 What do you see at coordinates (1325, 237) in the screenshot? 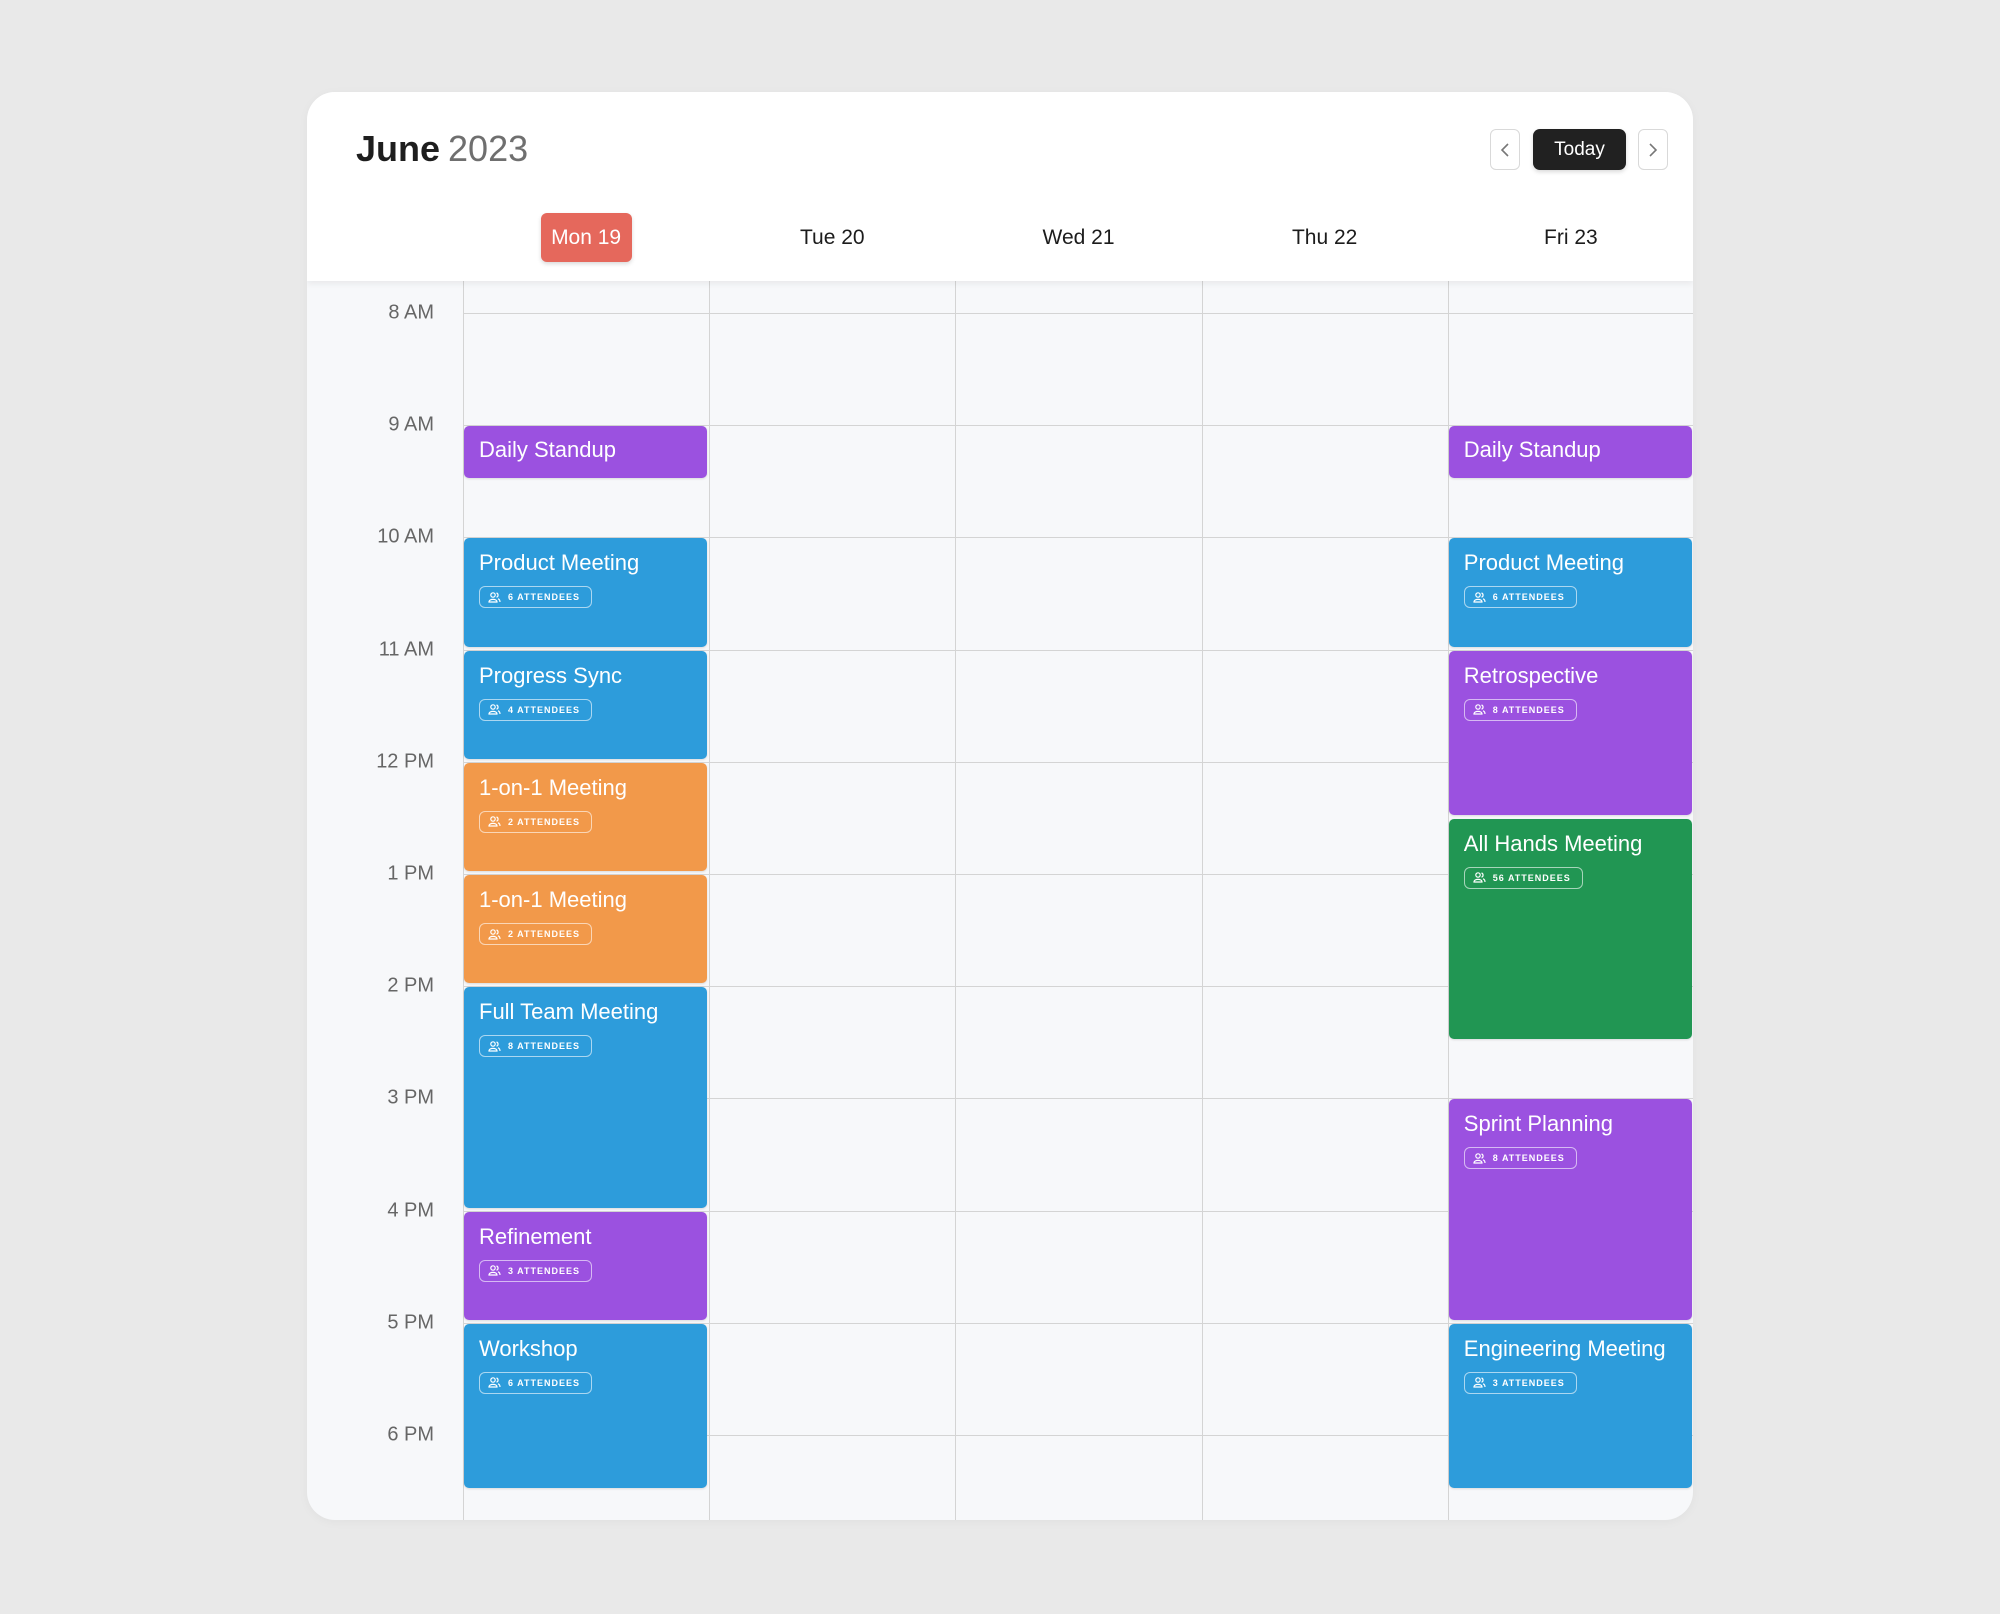
I see `day-header-3: Thu 22` at bounding box center [1325, 237].